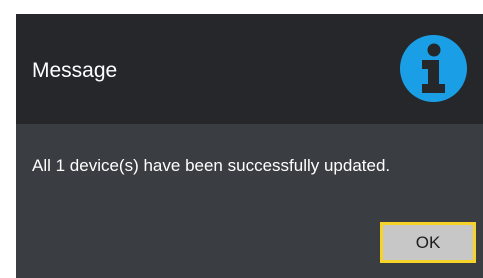  Describe the element at coordinates (433, 68) in the screenshot. I see `info-icon` at that location.